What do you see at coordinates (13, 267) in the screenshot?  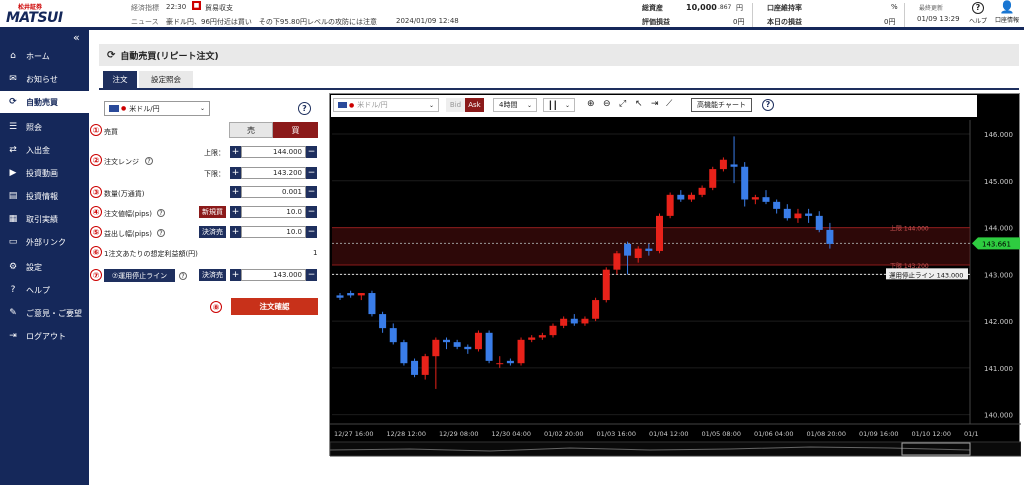 I see `gear-icon: ⚙` at bounding box center [13, 267].